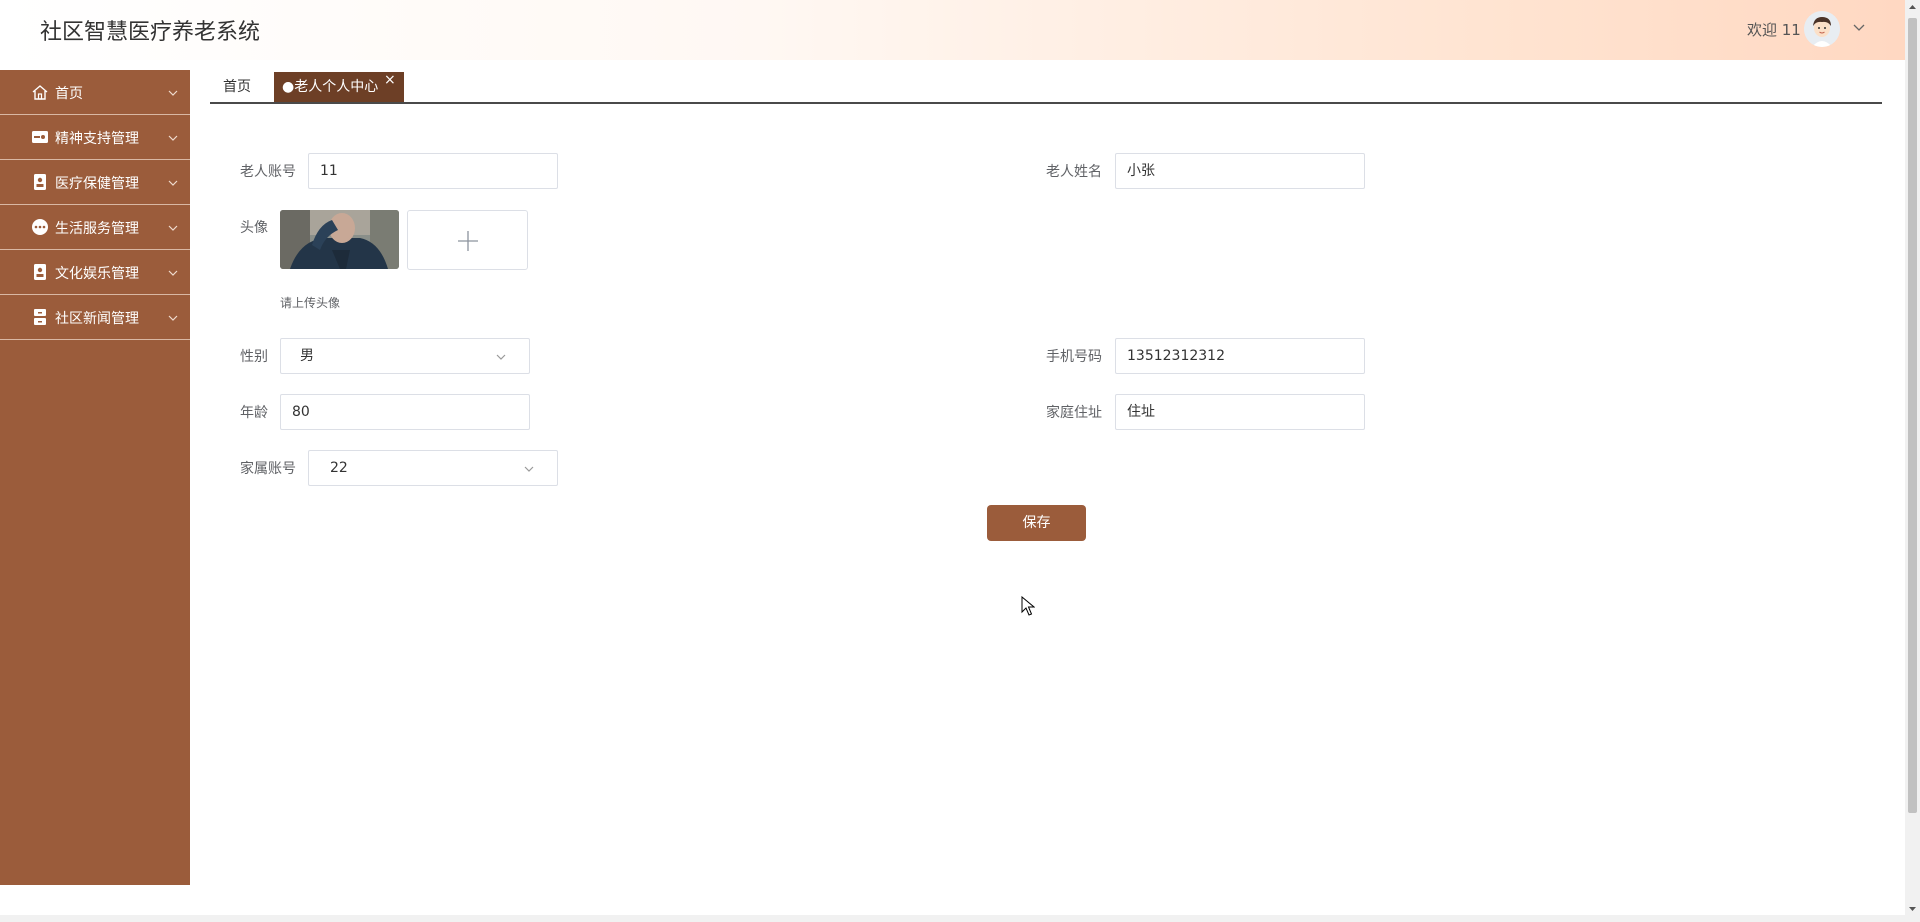 The width and height of the screenshot is (1920, 922). I want to click on sidebar-item-label: 医疗保健管理, so click(97, 184).